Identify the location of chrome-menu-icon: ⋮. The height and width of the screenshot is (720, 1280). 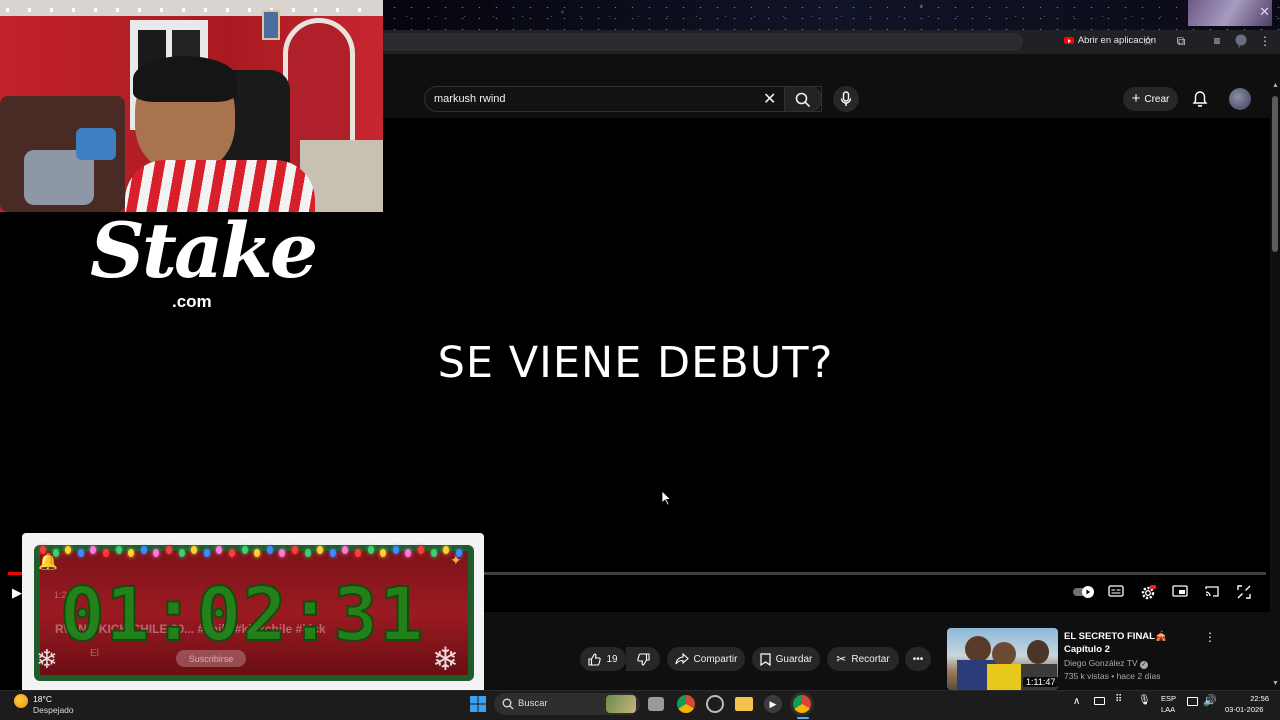
(1265, 41).